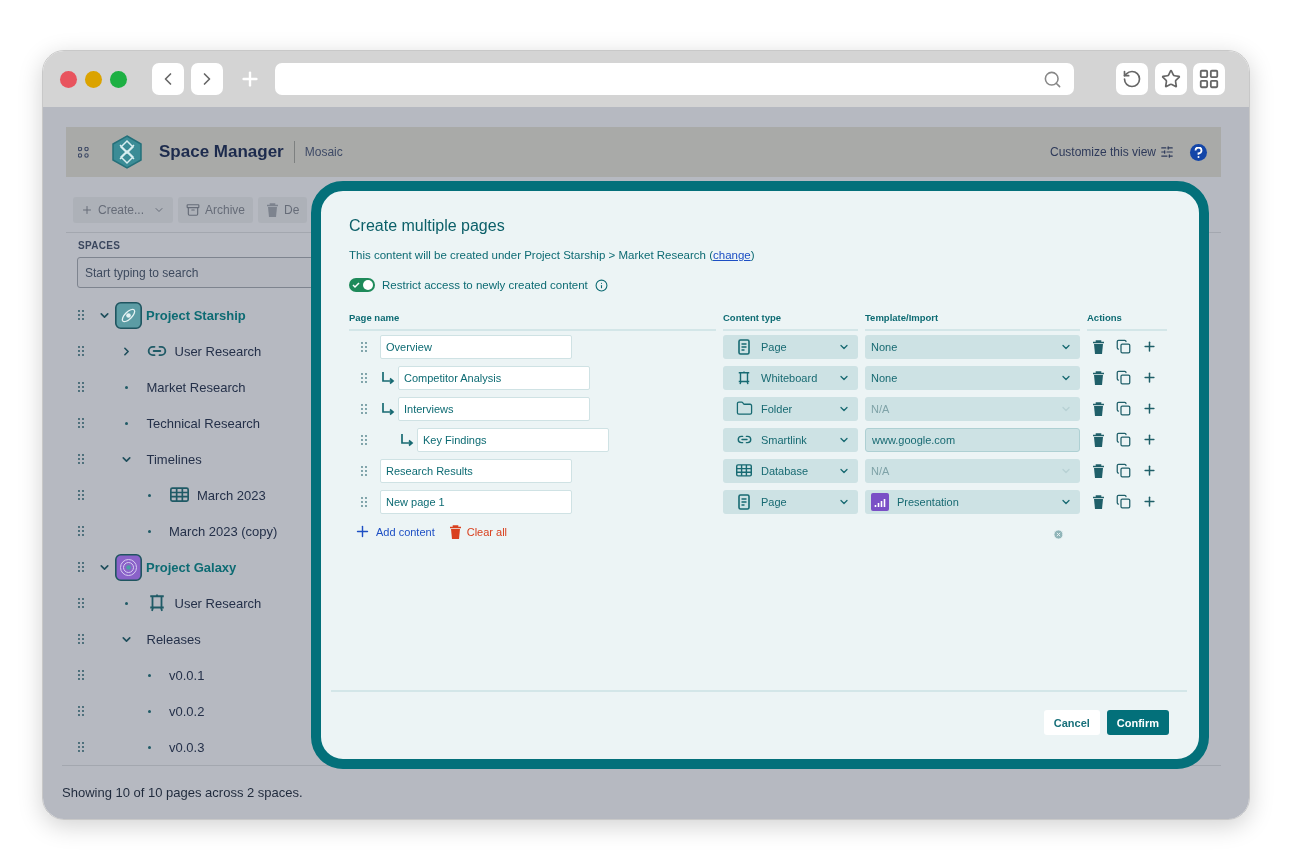 This screenshot has width=1296, height=866. What do you see at coordinates (191, 567) in the screenshot?
I see `space-name: Project Galaxy` at bounding box center [191, 567].